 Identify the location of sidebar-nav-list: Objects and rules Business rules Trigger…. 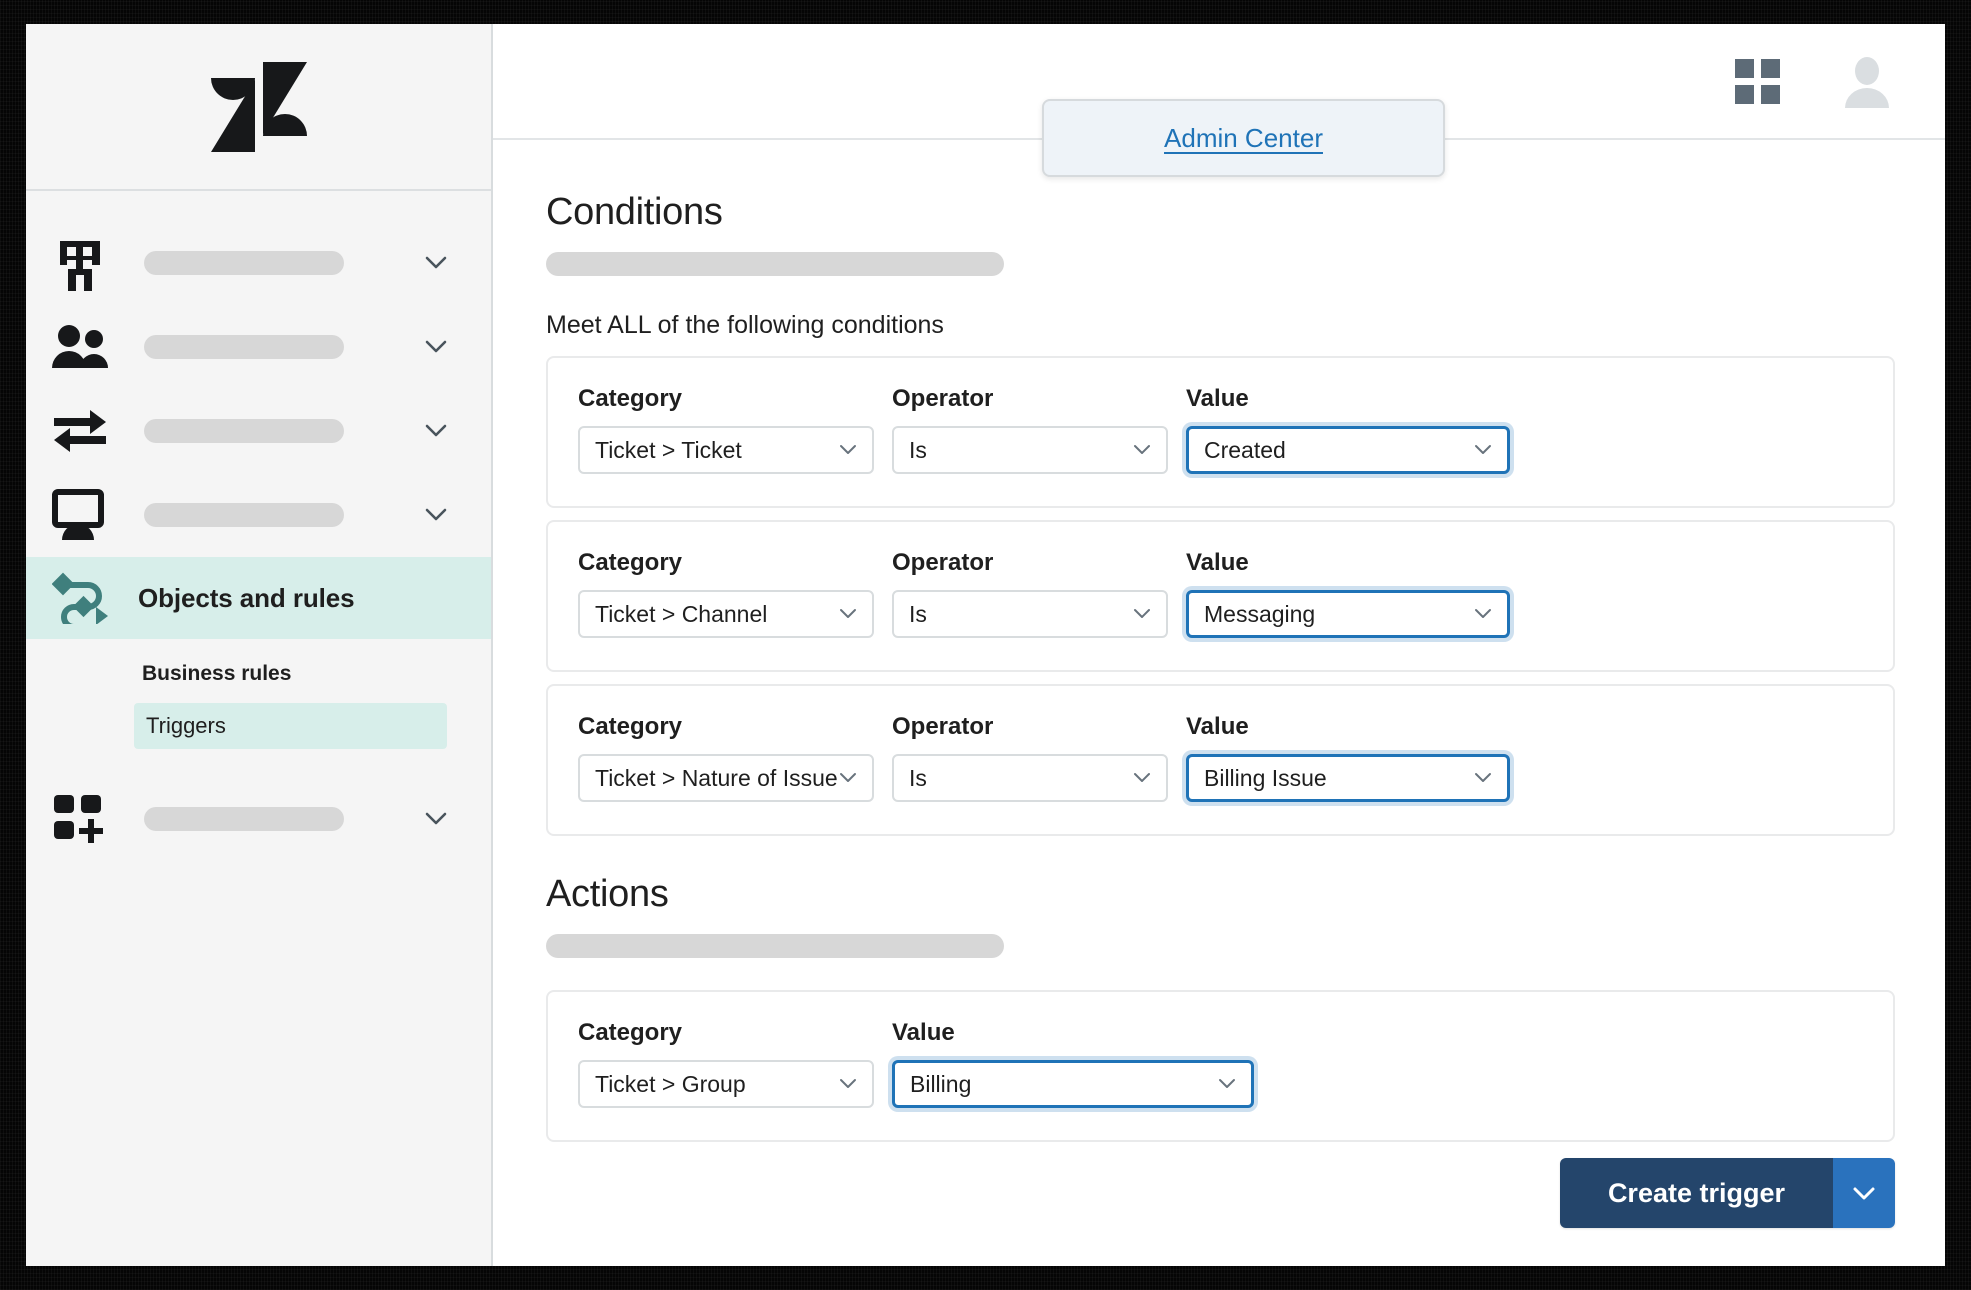
(258, 526).